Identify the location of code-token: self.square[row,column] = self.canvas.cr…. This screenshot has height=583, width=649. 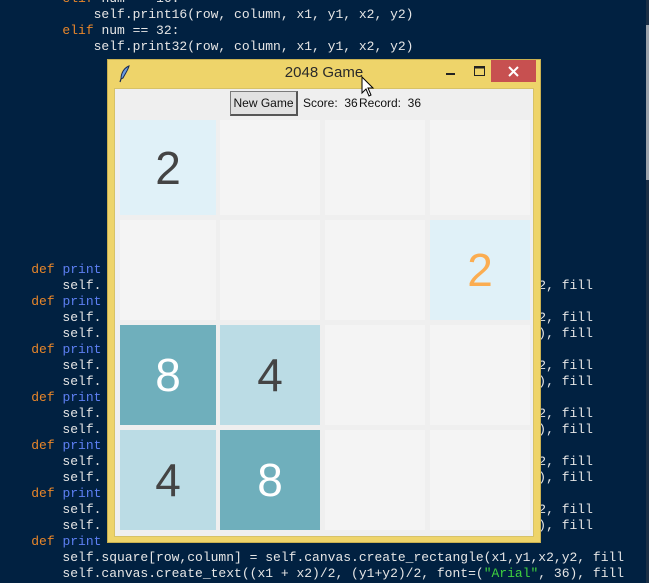
(312, 557).